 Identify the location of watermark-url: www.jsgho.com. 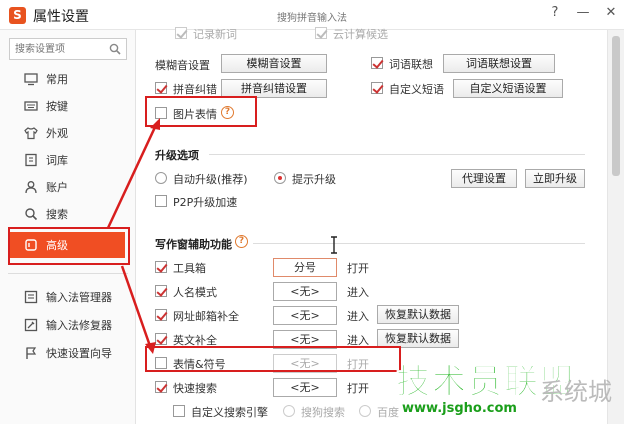
(459, 408).